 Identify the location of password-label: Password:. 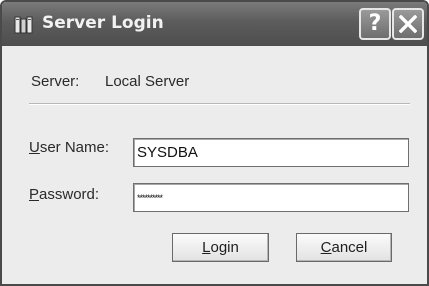
(64, 194).